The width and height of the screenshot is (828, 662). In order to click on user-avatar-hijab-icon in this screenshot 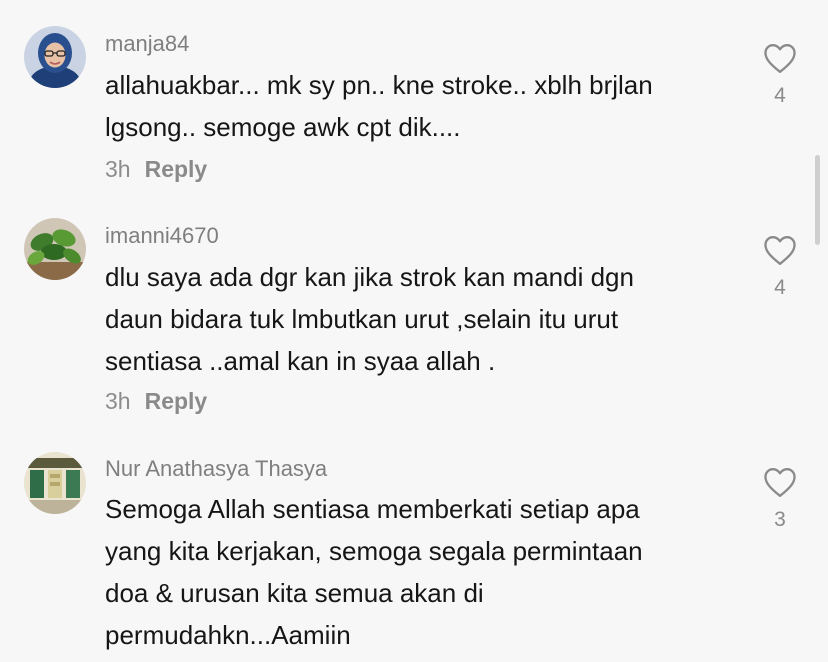, I will do `click(55, 57)`.